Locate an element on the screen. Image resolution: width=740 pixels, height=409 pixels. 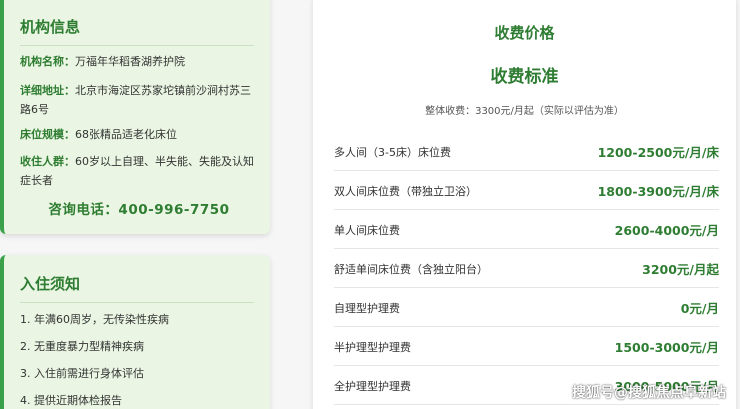
institution-info-title: 机构信息 is located at coordinates (137, 31).